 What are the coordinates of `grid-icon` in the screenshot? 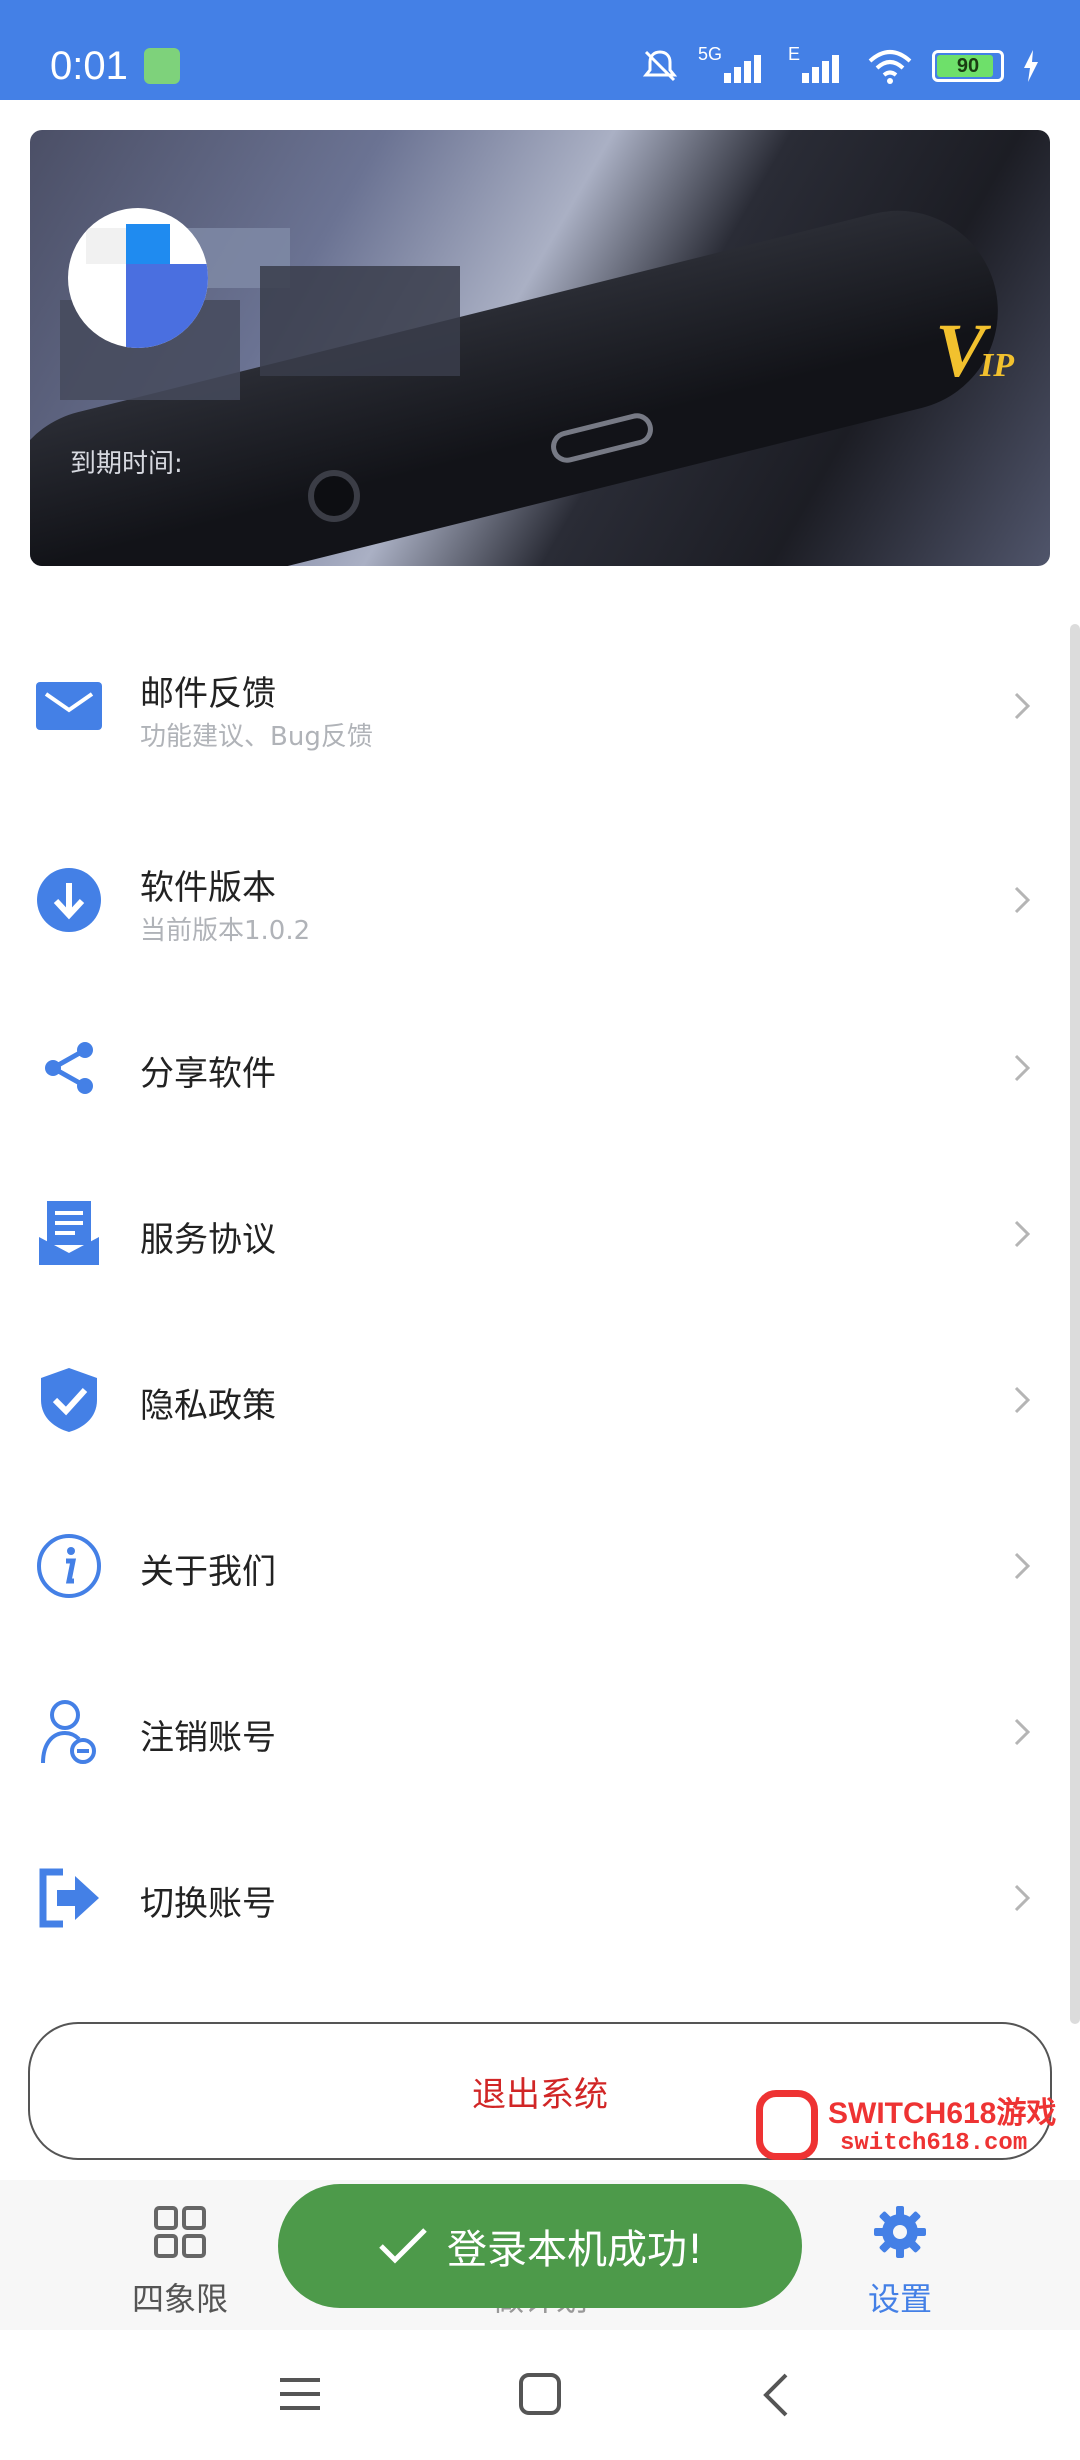 It's located at (180, 2232).